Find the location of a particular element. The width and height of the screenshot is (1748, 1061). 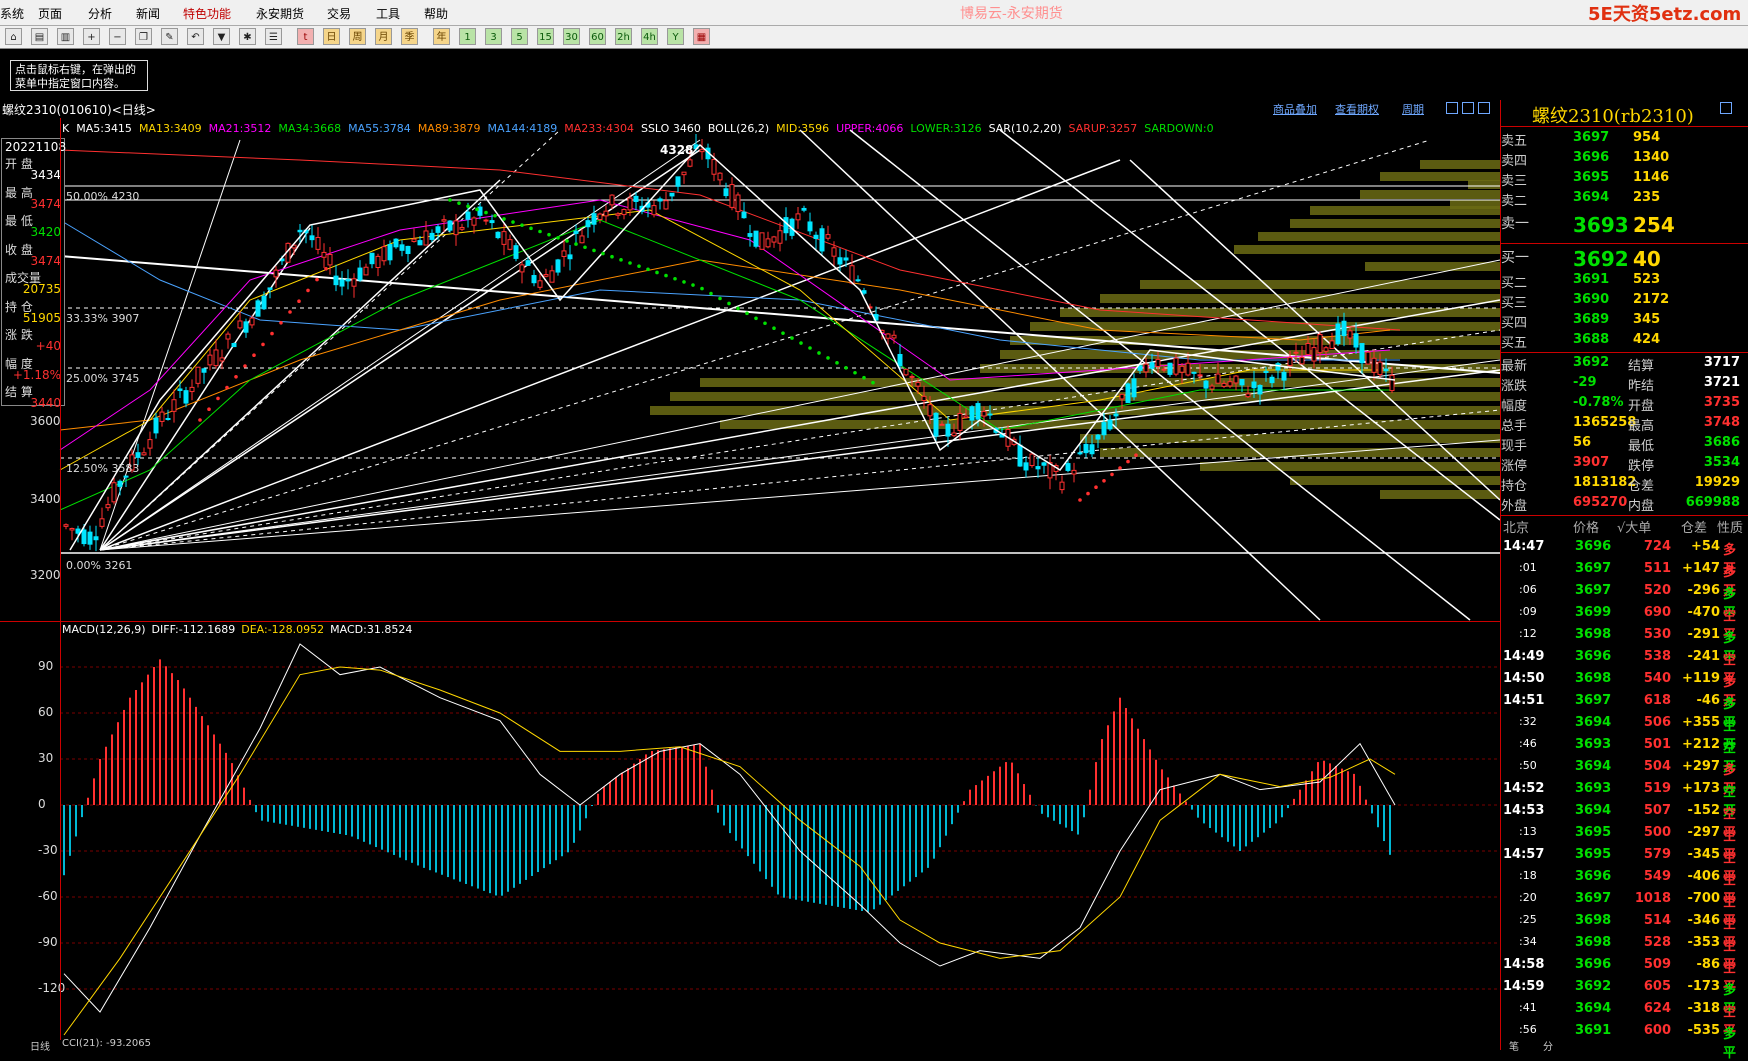

tick-volume: 540 is located at coordinates (1657, 678).